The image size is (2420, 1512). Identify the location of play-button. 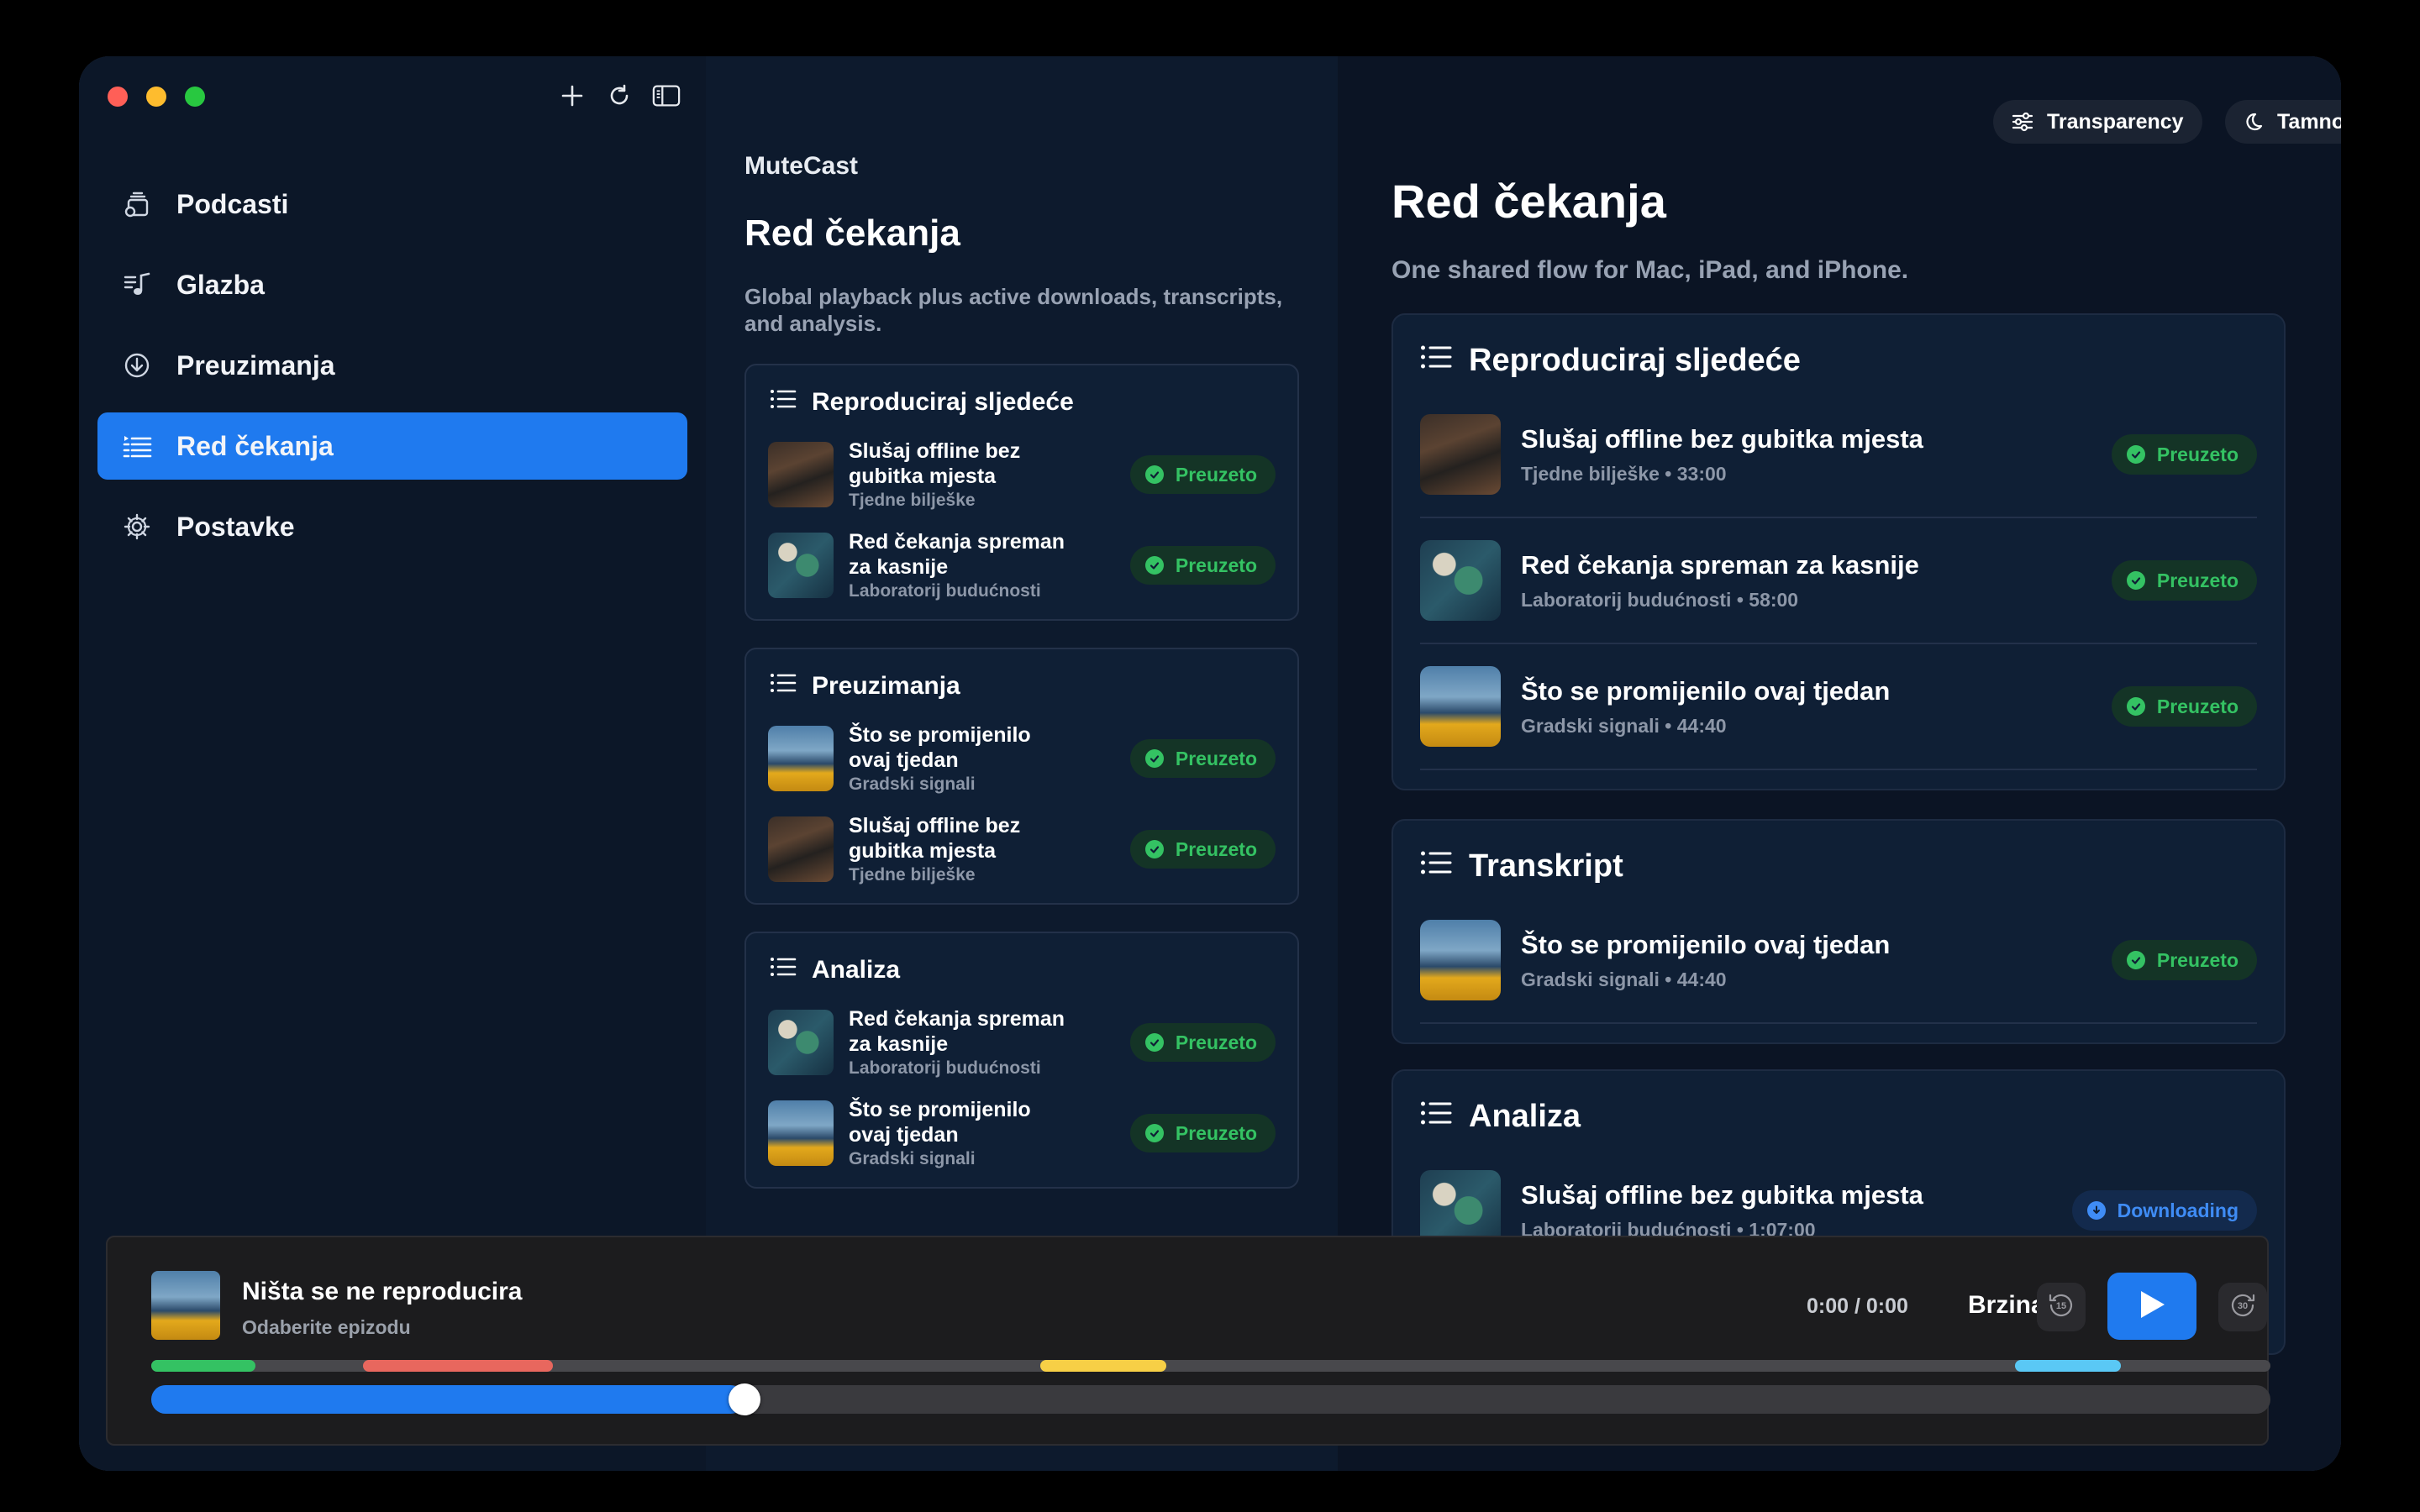
(2151, 1306).